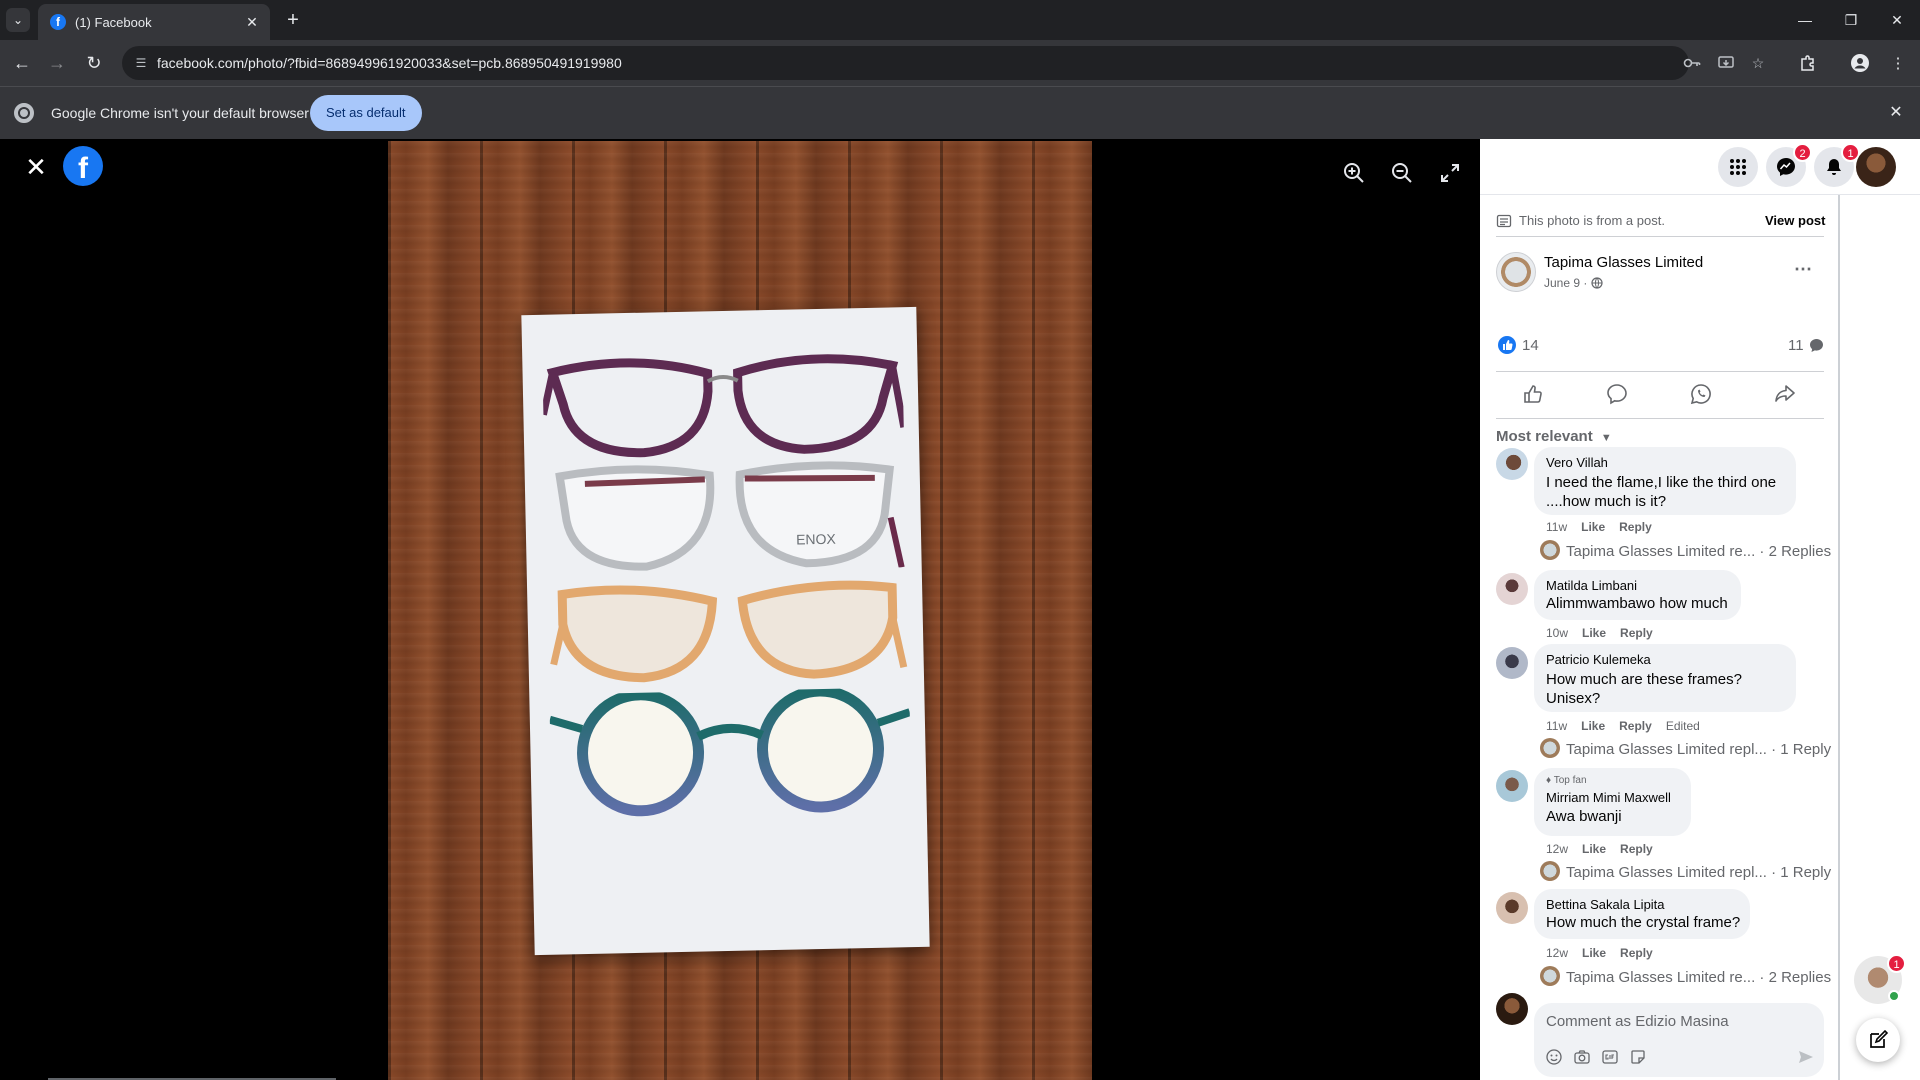  What do you see at coordinates (154, 22) in the screenshot?
I see `browser-tab: f (1) Facebook ✕` at bounding box center [154, 22].